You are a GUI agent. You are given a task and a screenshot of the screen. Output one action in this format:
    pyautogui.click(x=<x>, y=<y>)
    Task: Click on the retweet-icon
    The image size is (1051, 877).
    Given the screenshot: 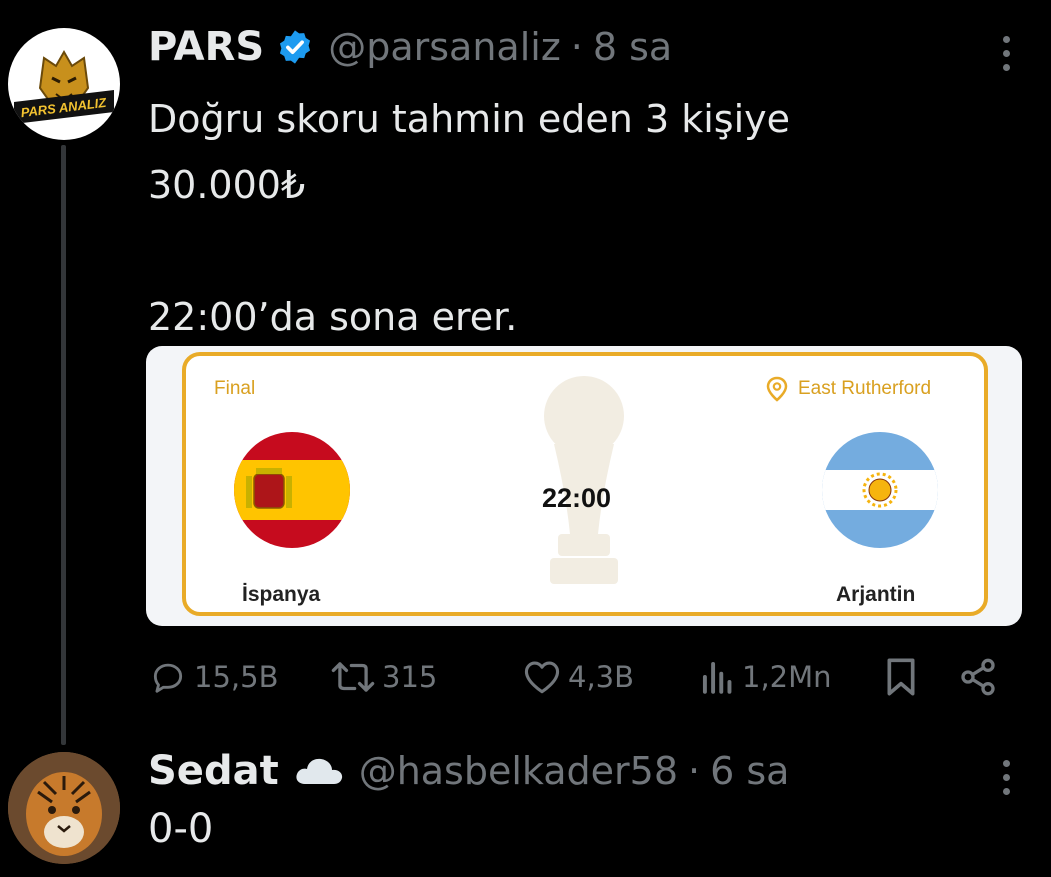 What is the action you would take?
    pyautogui.click(x=353, y=677)
    